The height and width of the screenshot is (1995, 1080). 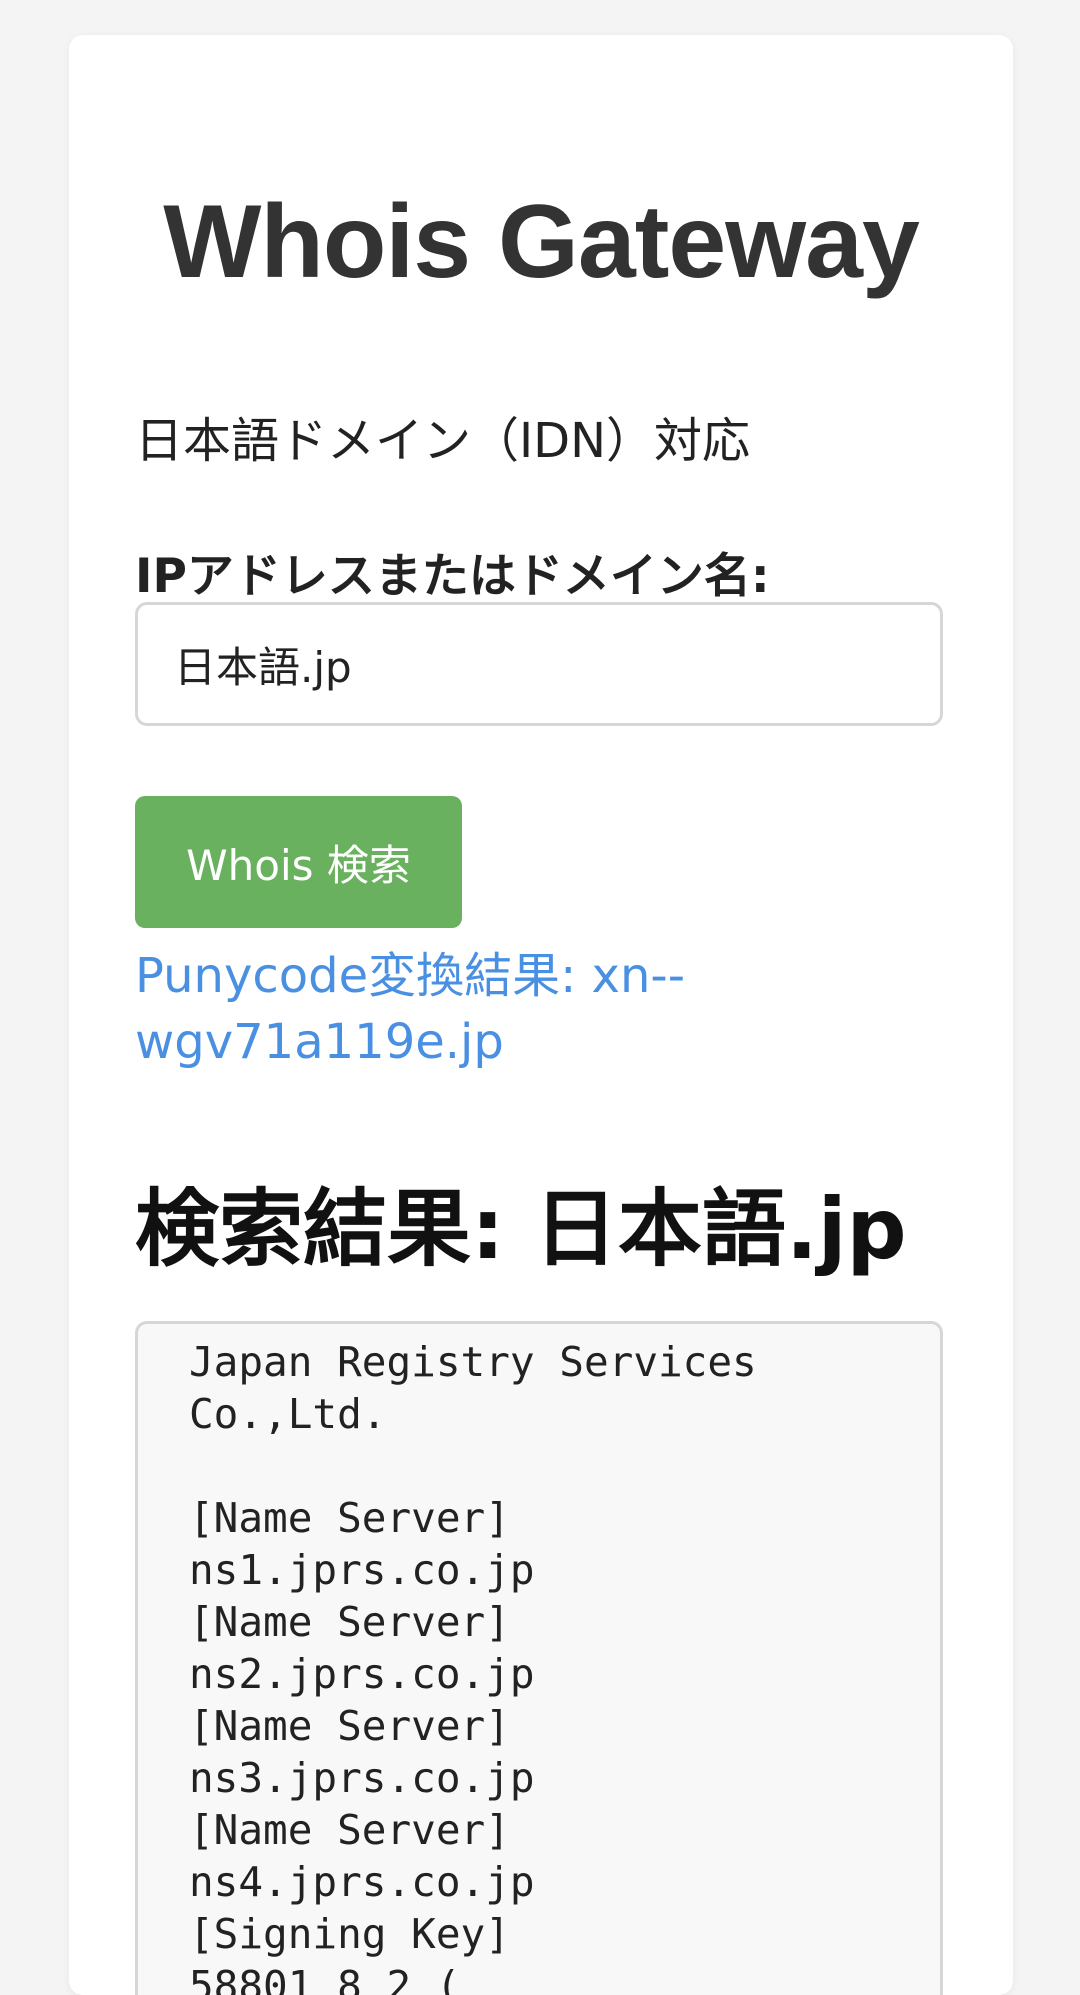 I want to click on whois-line: ns2.jprs.co.jp, so click(x=362, y=1674).